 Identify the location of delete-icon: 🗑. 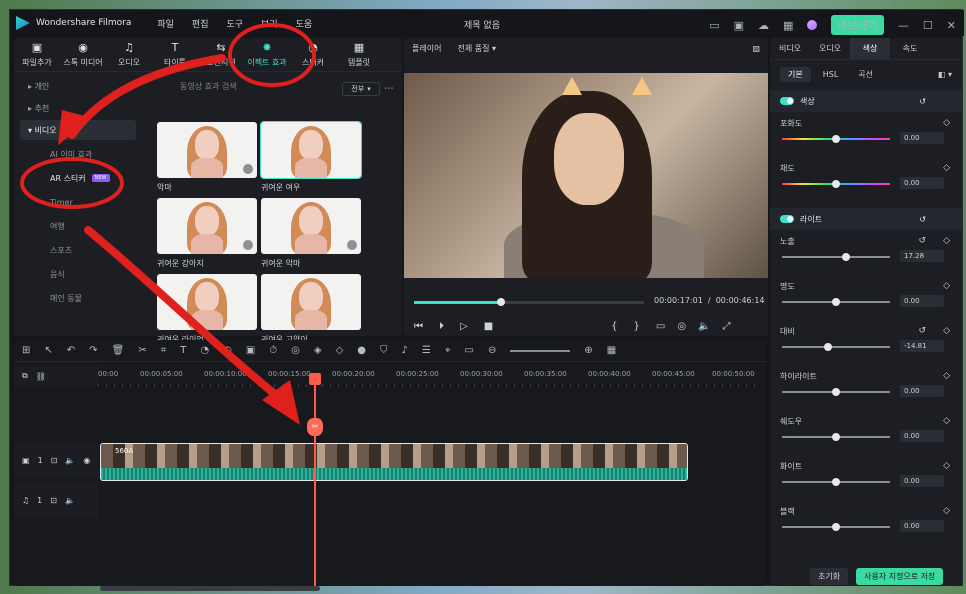
(118, 350).